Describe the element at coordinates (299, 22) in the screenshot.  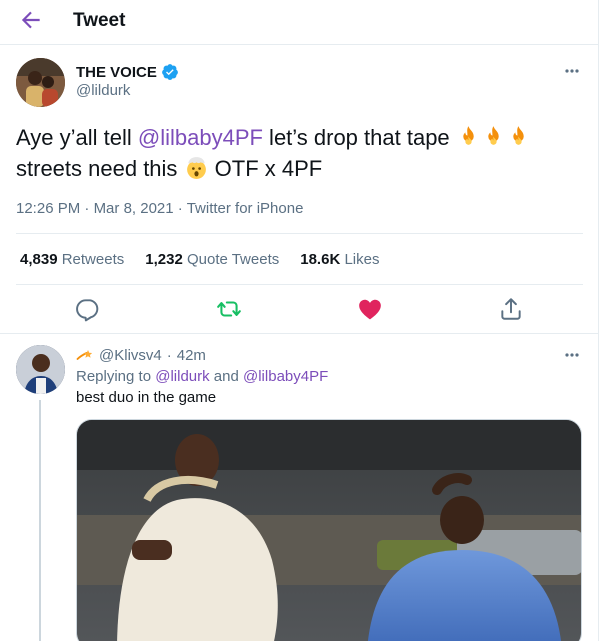
I see `page-header: Tweet` at that location.